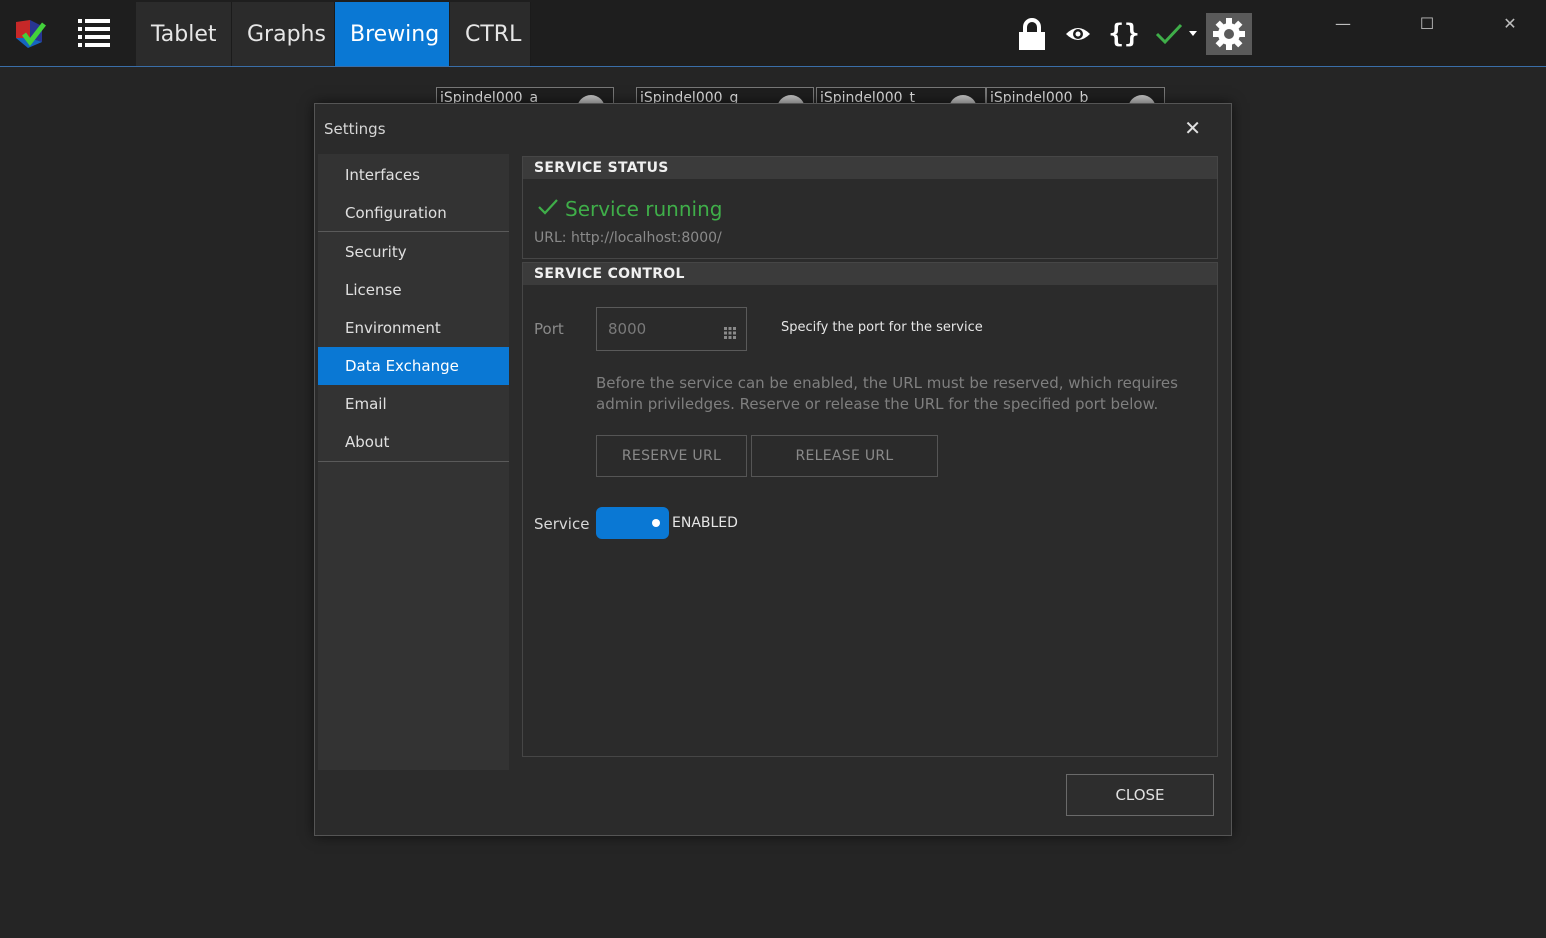  I want to click on maximize-button: ☐, so click(1427, 23).